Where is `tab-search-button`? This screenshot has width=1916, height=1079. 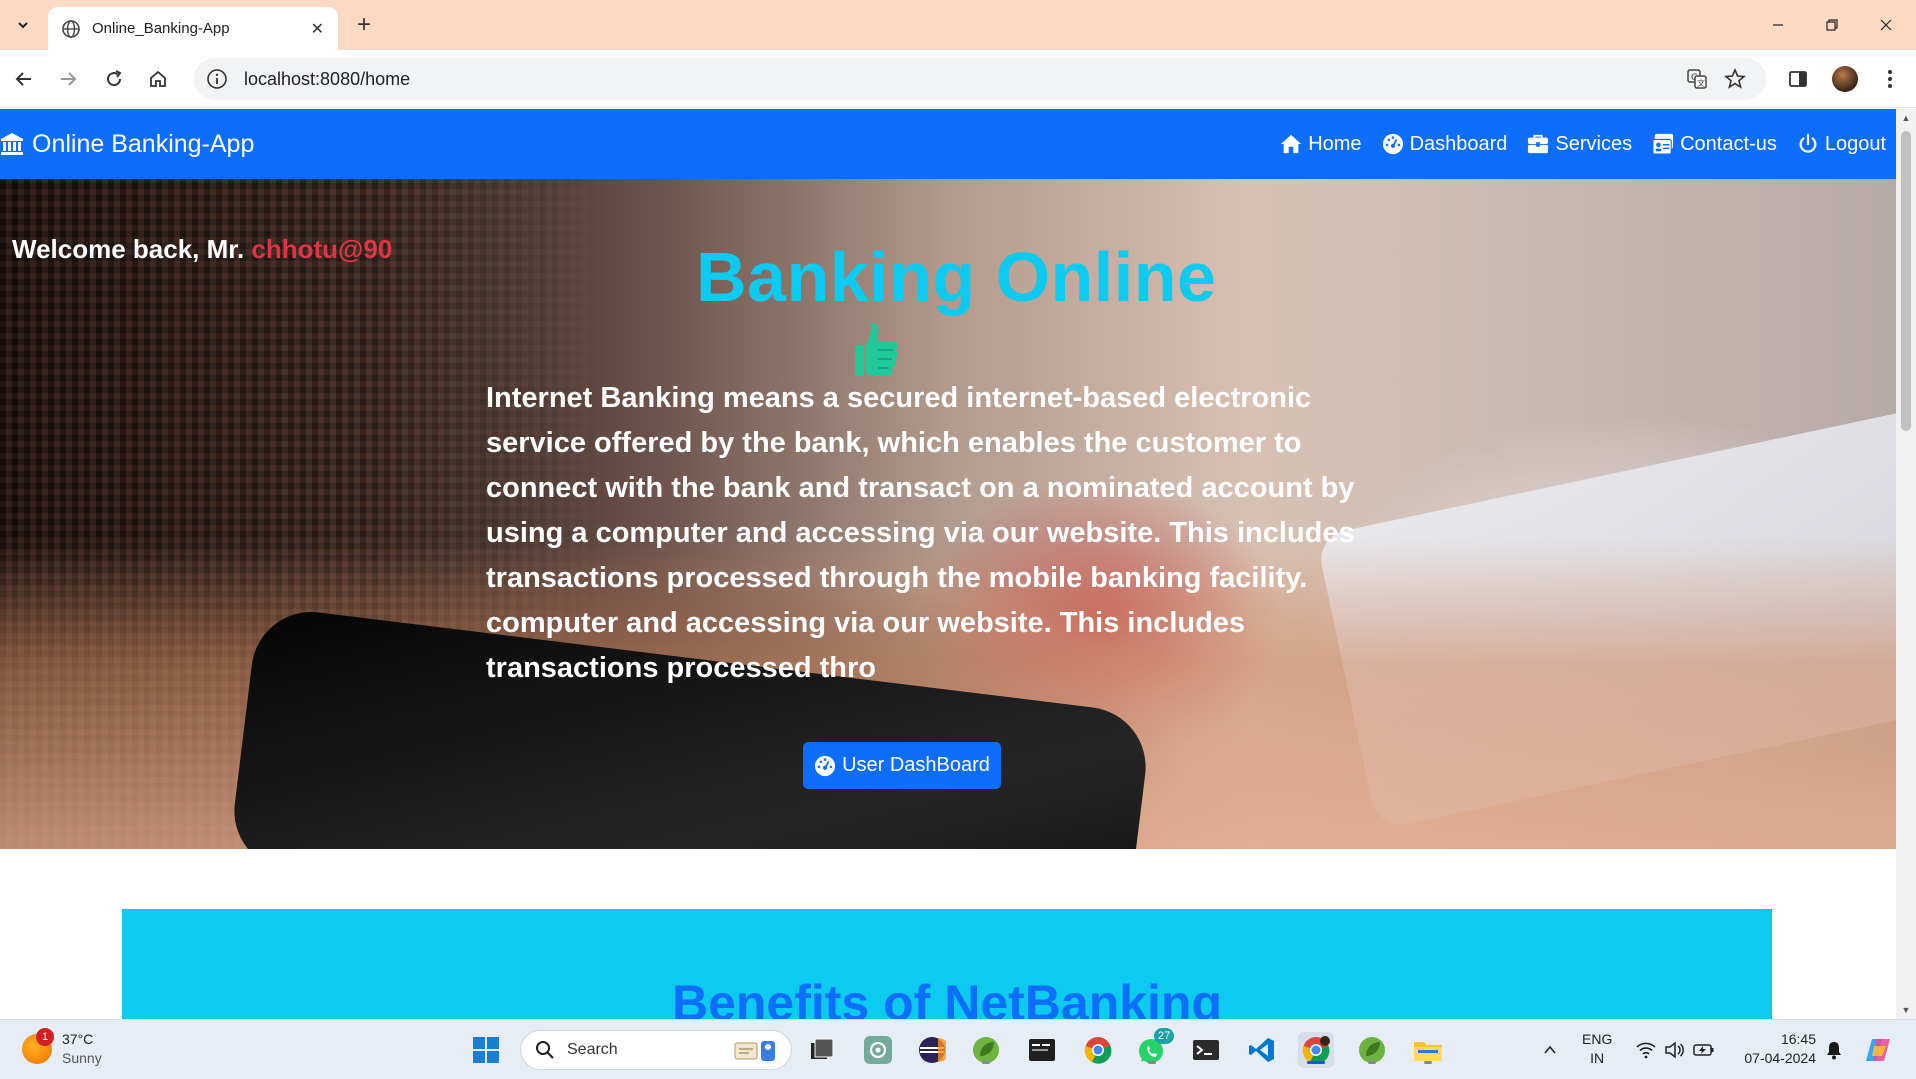 tab-search-button is located at coordinates (23, 25).